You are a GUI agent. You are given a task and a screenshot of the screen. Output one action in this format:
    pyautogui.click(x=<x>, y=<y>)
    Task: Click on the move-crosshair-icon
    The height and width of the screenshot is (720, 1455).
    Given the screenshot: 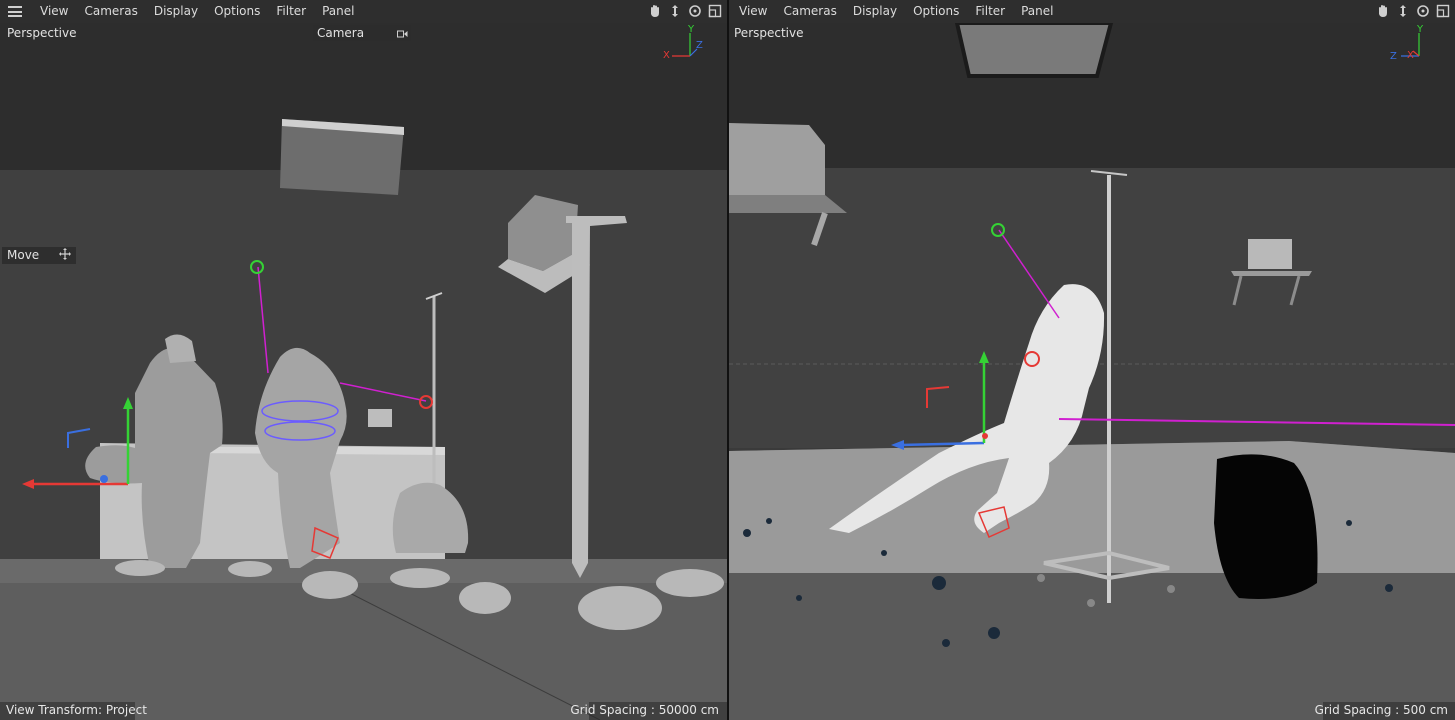 What is the action you would take?
    pyautogui.click(x=65, y=256)
    